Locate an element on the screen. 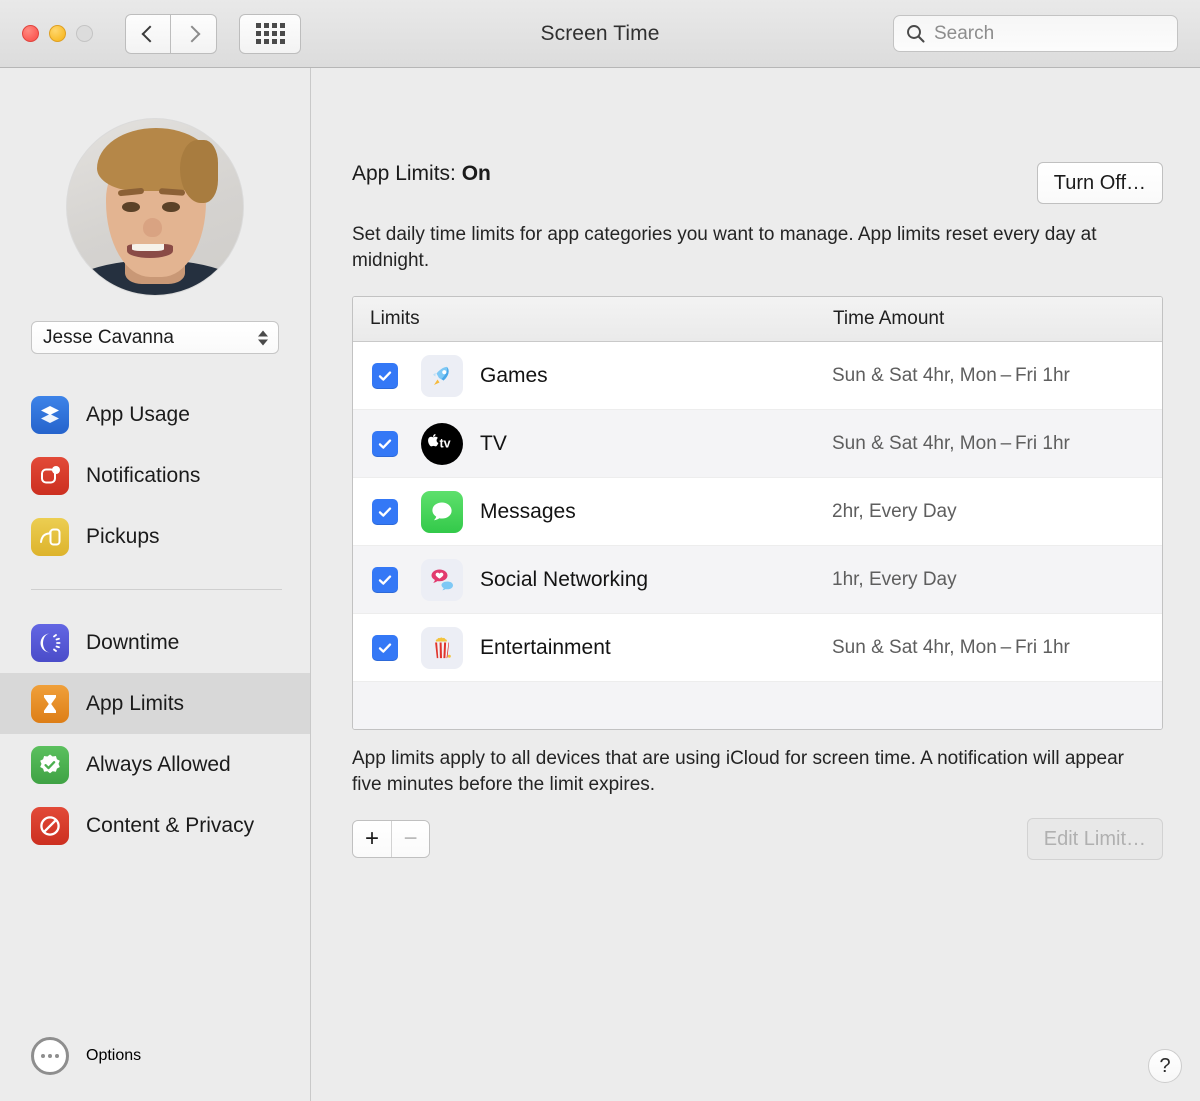 The height and width of the screenshot is (1101, 1200). row-time-amount: 1hr, Every Day is located at coordinates (894, 579).